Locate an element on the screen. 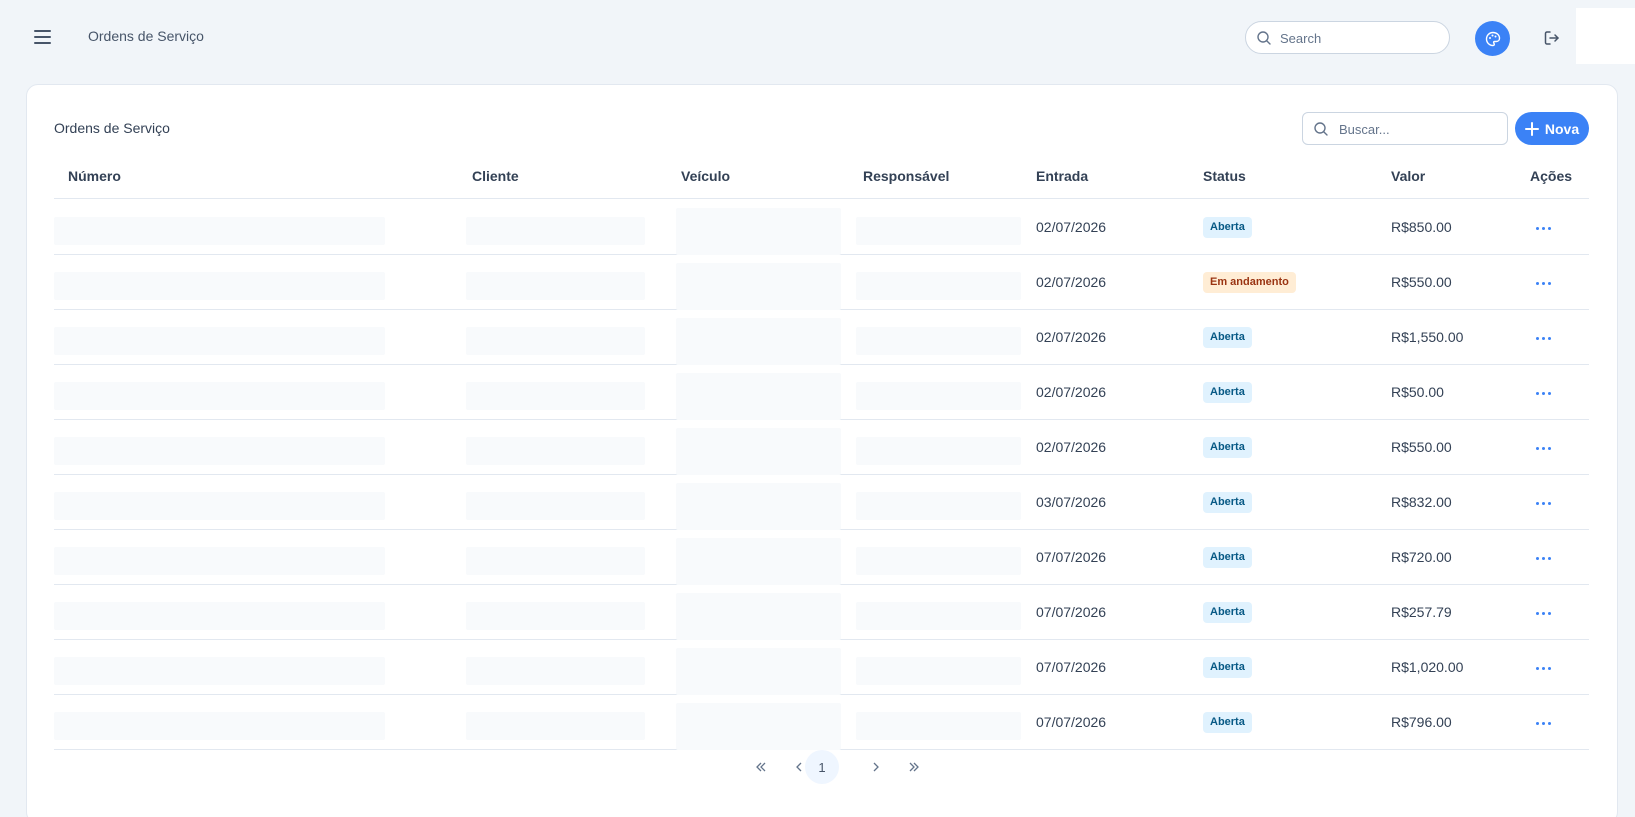  last-page-button is located at coordinates (914, 767).